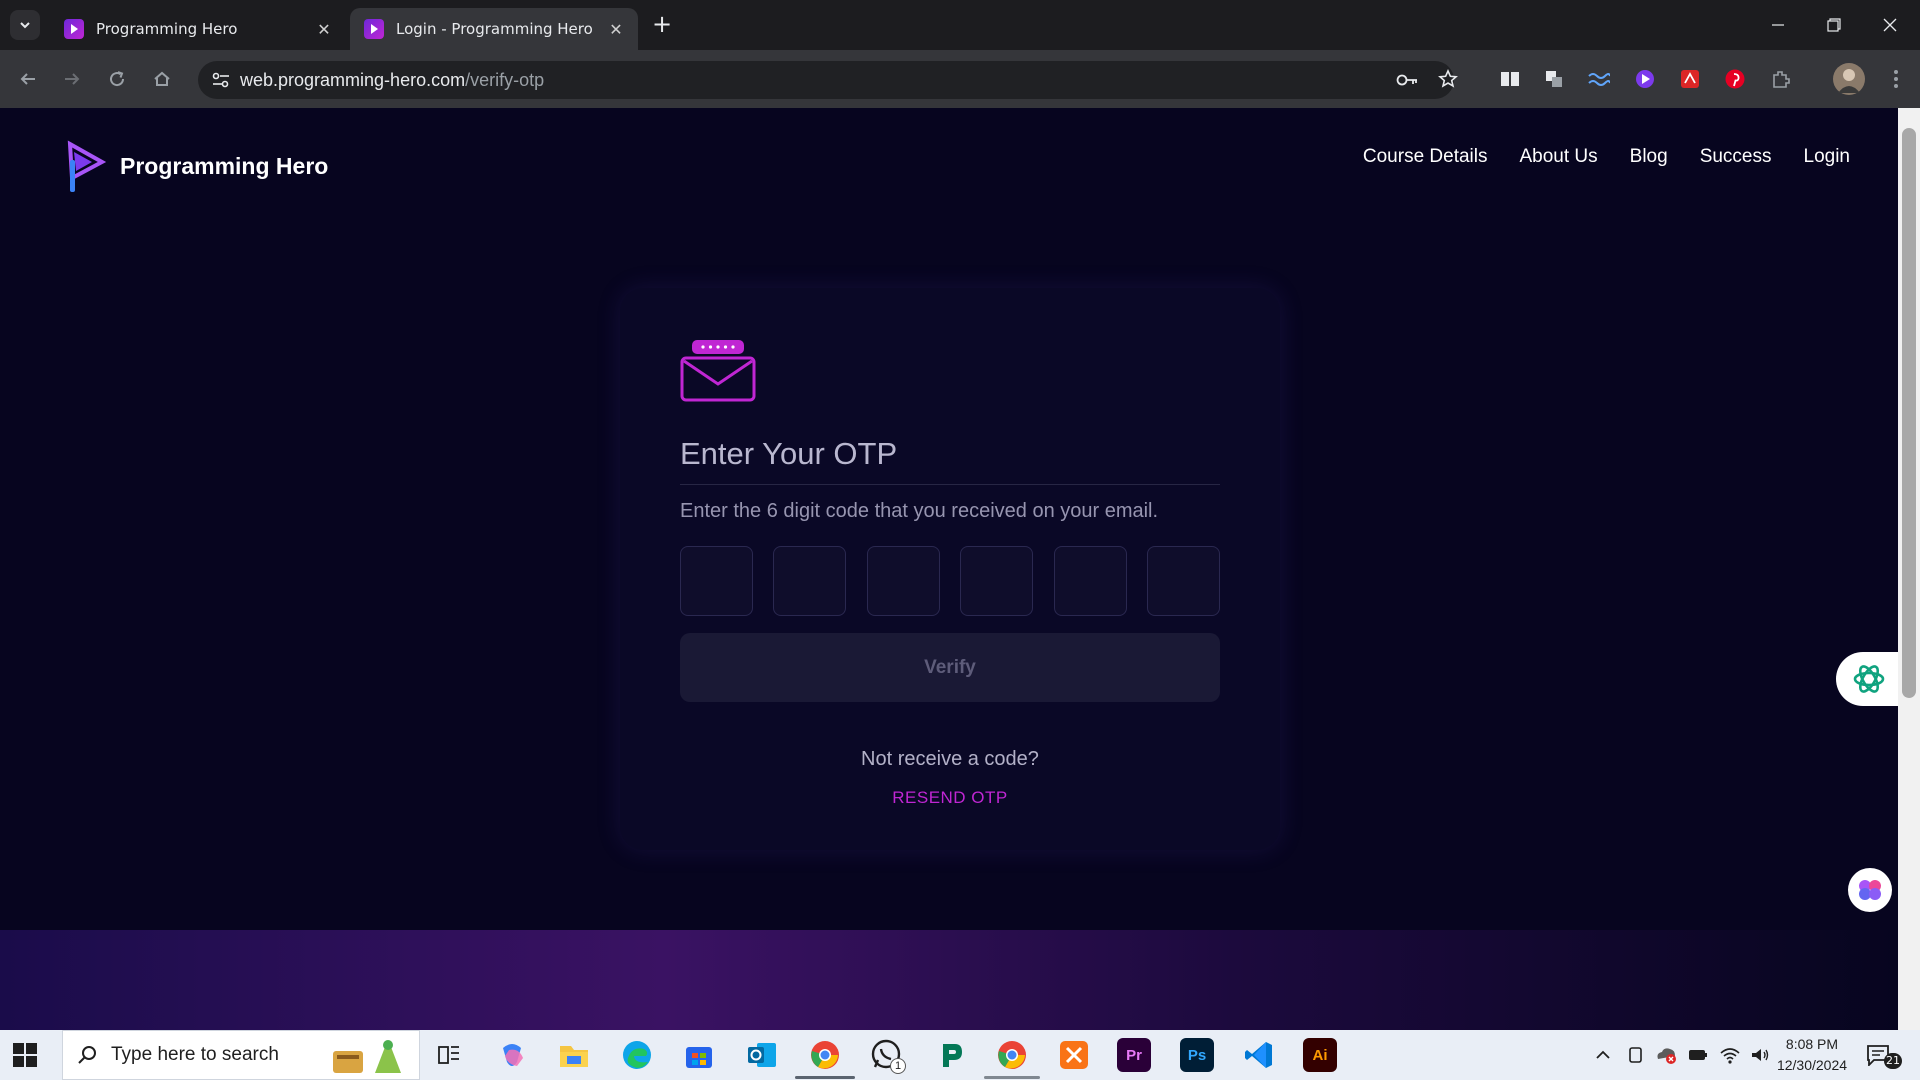  What do you see at coordinates (1730, 1055) in the screenshot?
I see `wifi-icon` at bounding box center [1730, 1055].